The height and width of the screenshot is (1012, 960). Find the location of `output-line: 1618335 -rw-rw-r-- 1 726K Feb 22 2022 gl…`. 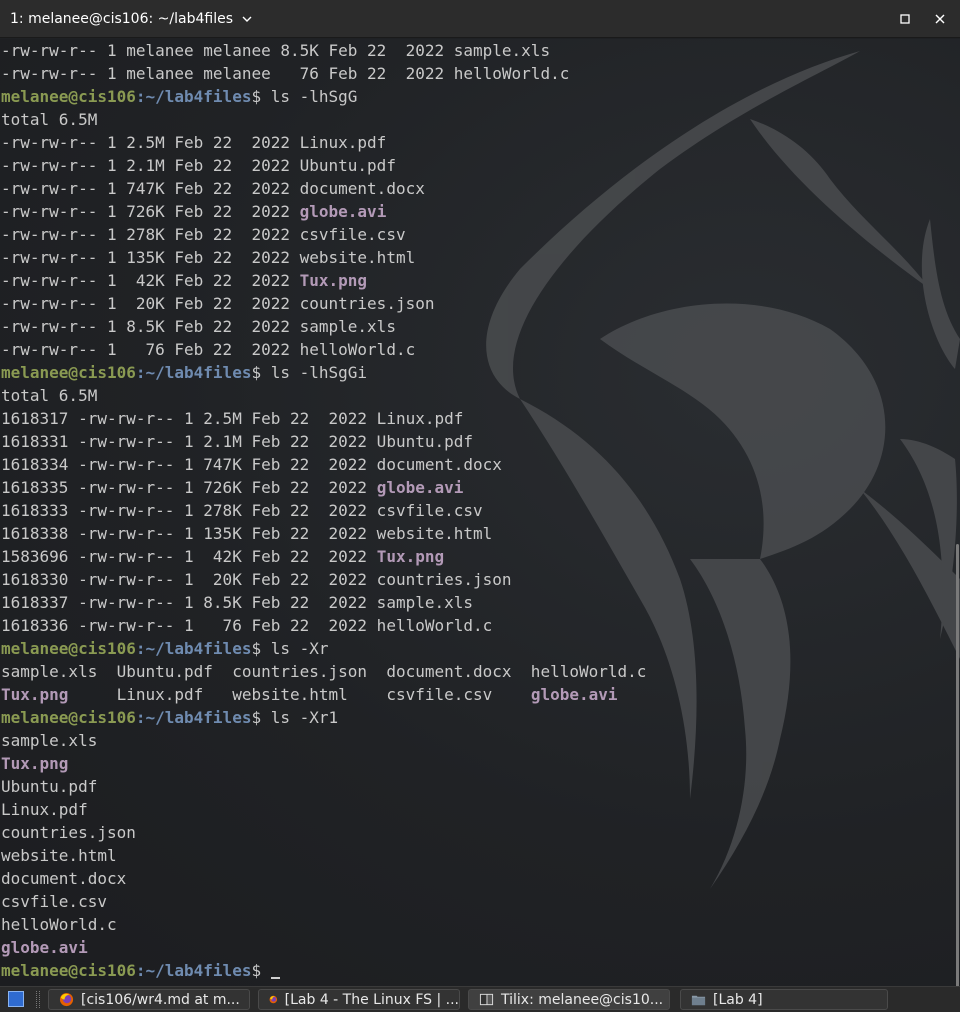

output-line: 1618335 -rw-rw-r-- 1 726K Feb 22 2022 gl… is located at coordinates (323, 487).